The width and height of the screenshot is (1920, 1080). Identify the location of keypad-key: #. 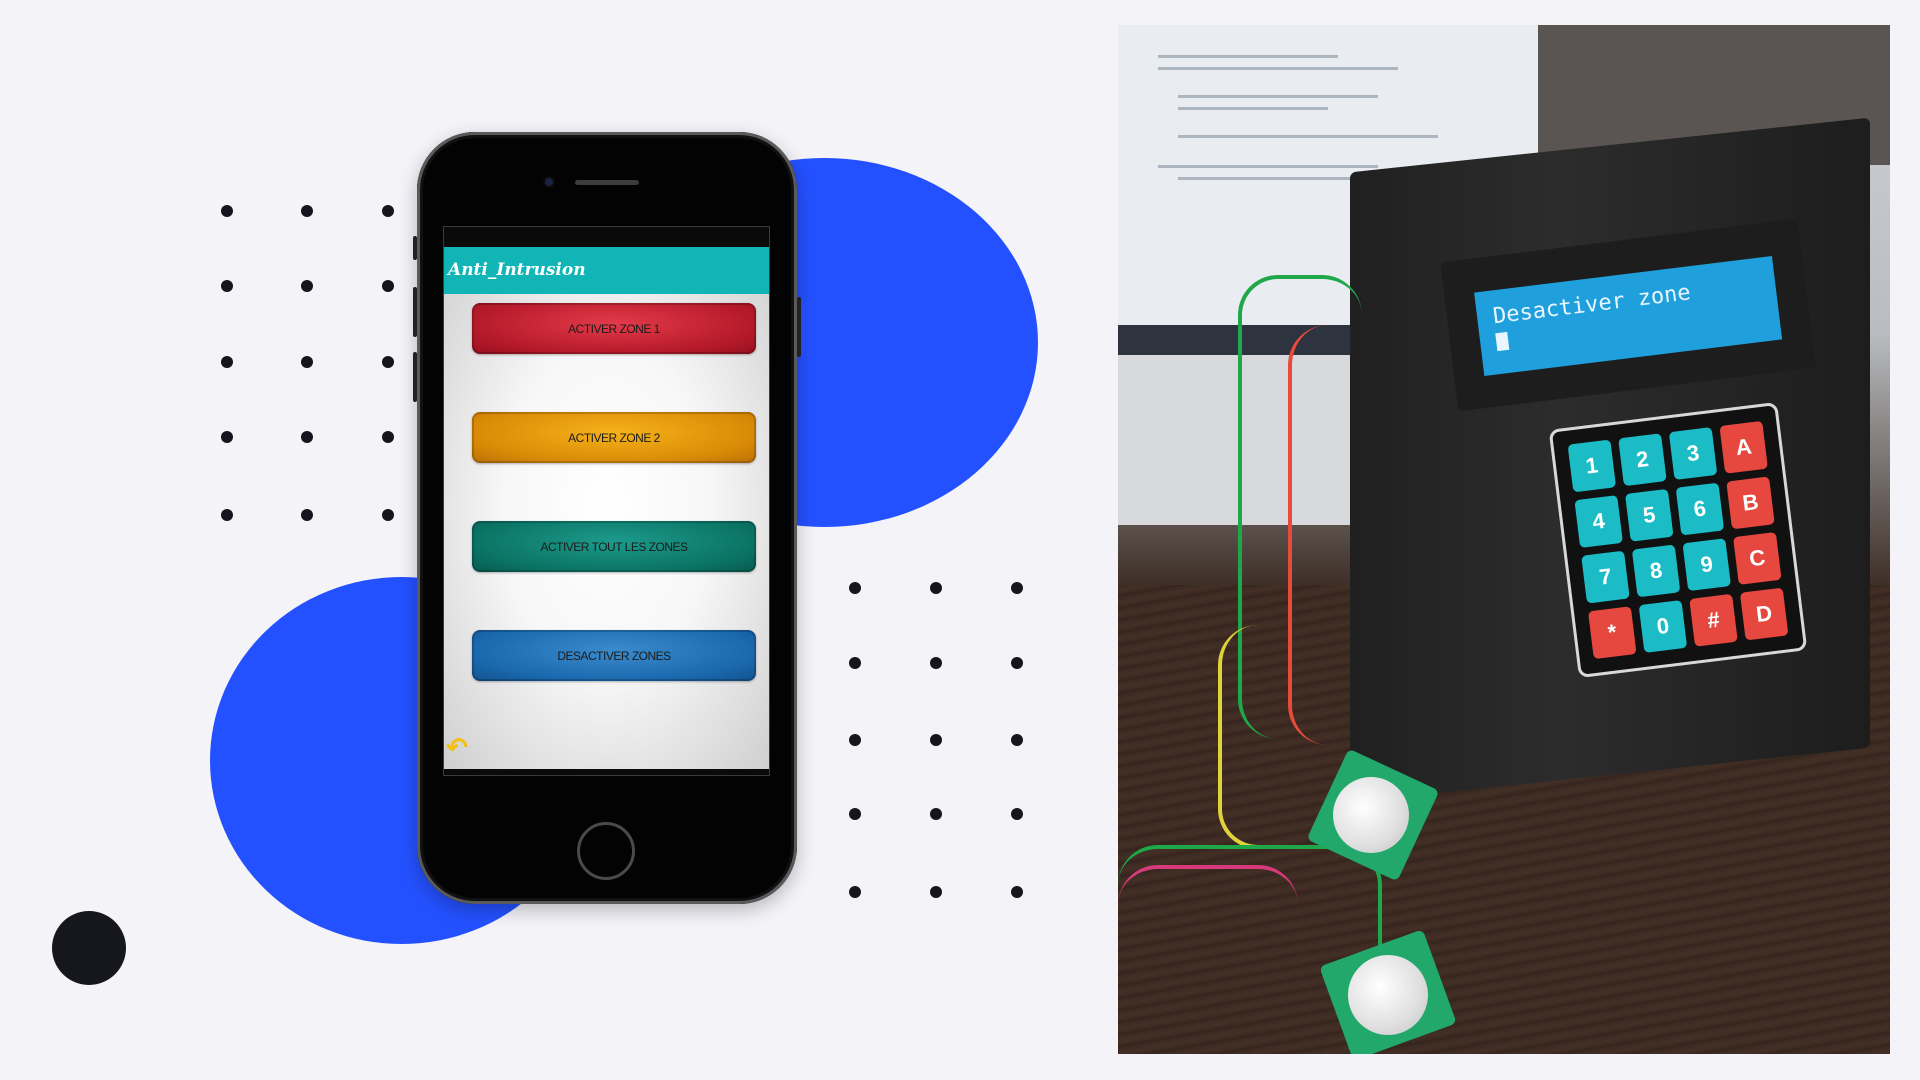
(1713, 620).